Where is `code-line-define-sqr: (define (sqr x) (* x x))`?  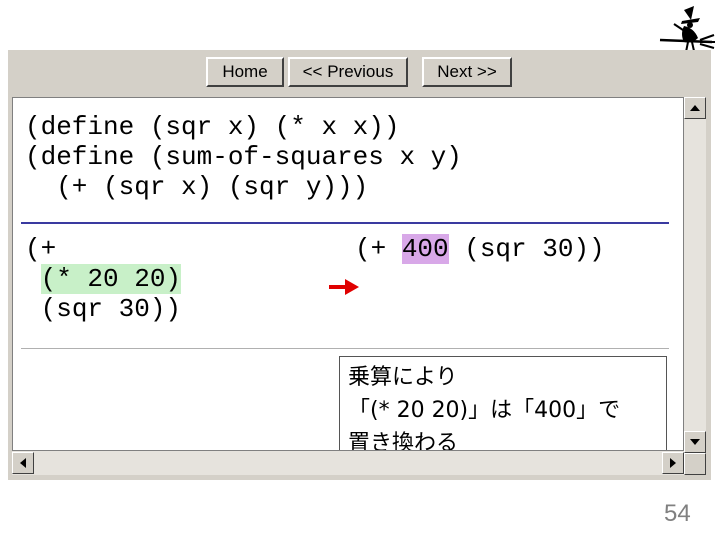 code-line-define-sqr: (define (sqr x) (* x x)) is located at coordinates (212, 127).